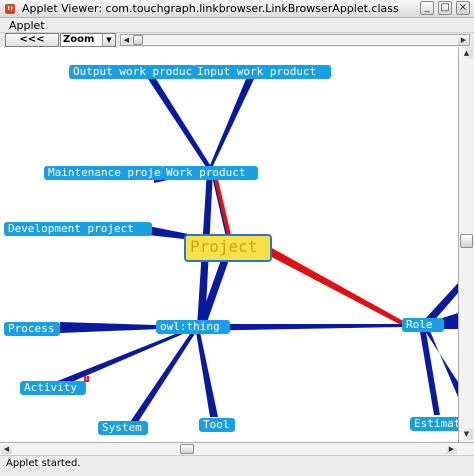  What do you see at coordinates (334, 286) in the screenshot?
I see `edge-project-role` at bounding box center [334, 286].